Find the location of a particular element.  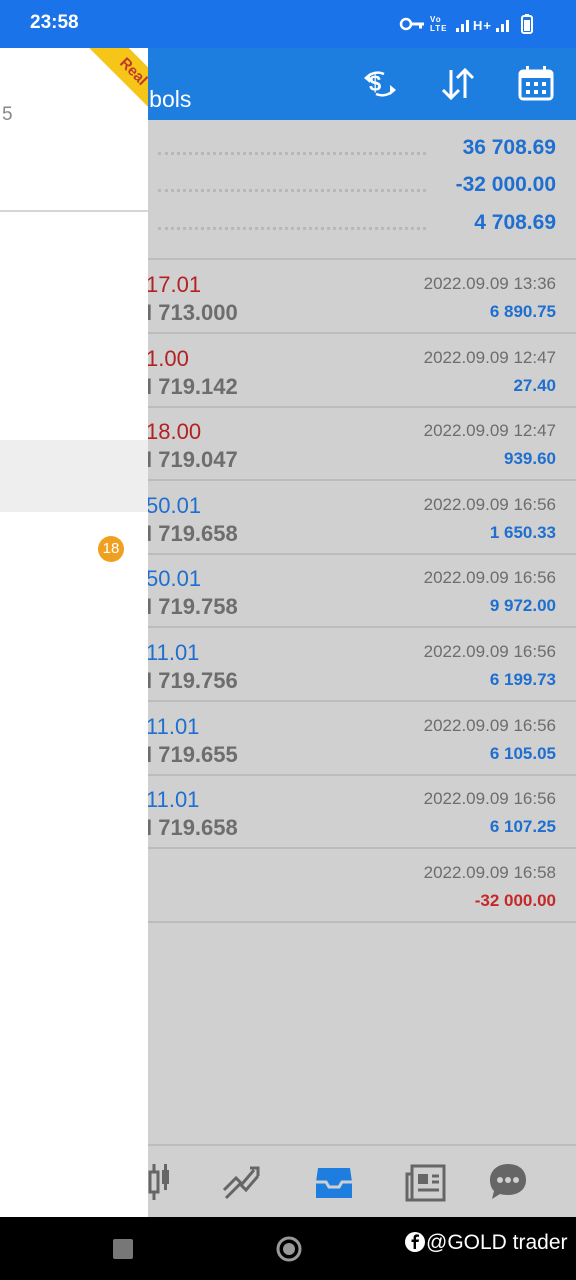

account-fragment: 5 is located at coordinates (7, 114).